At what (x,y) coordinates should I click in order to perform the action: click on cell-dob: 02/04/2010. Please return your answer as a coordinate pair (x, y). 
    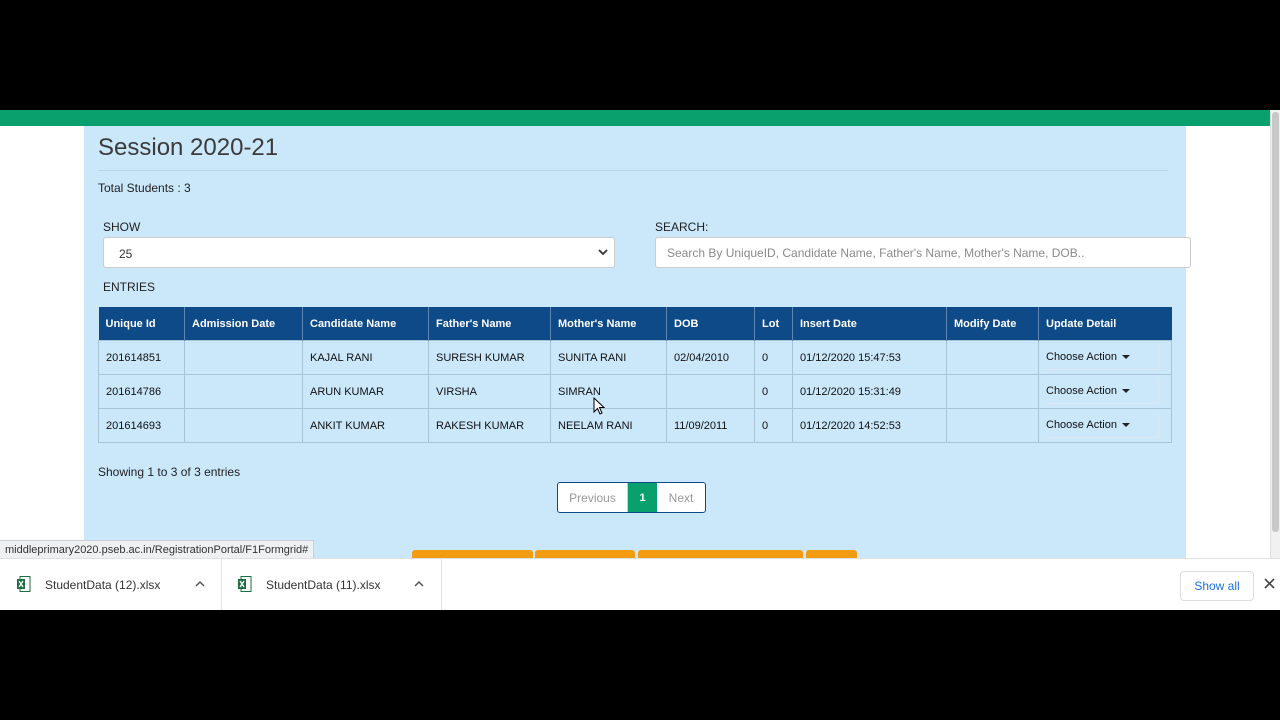
    Looking at the image, I should click on (710, 357).